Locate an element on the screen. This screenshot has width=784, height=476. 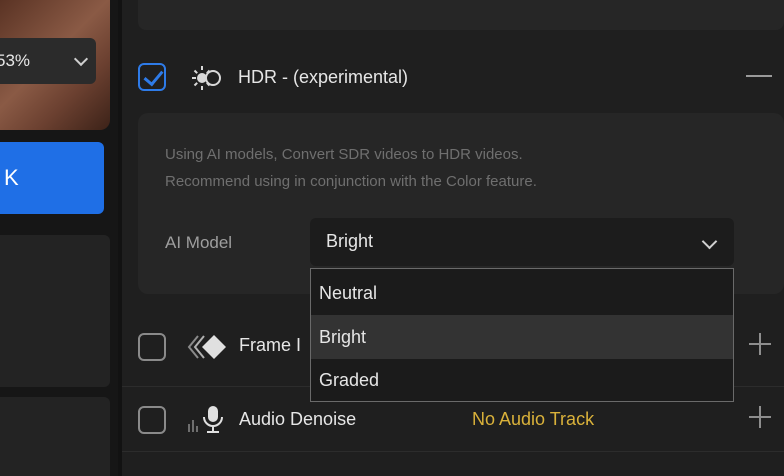
chevron-down-icon is located at coordinates (81, 59).